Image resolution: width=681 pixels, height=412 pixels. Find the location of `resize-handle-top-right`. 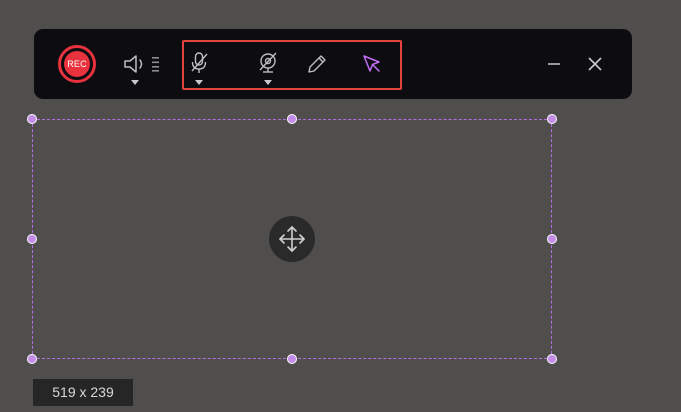

resize-handle-top-right is located at coordinates (552, 119).